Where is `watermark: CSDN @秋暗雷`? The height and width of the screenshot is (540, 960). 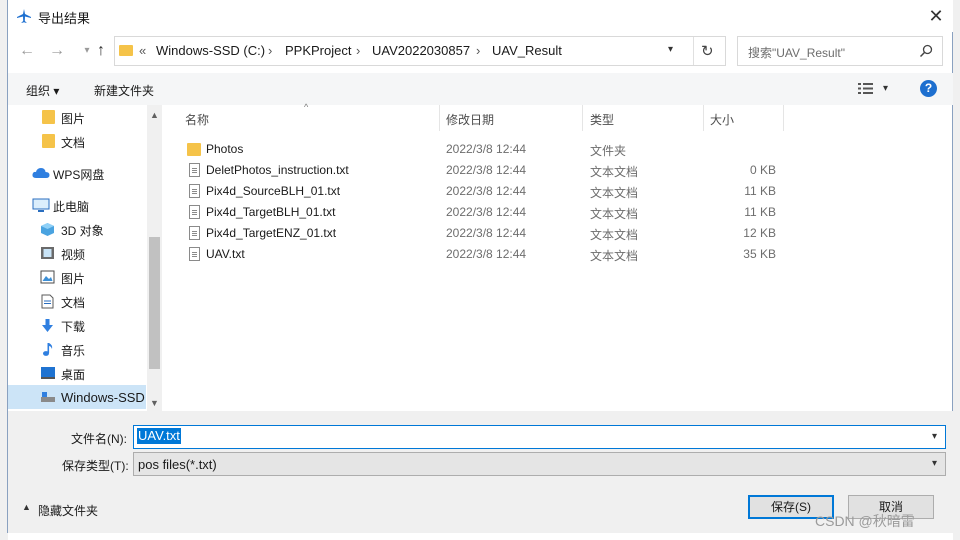
watermark: CSDN @秋暗雷 is located at coordinates (865, 521).